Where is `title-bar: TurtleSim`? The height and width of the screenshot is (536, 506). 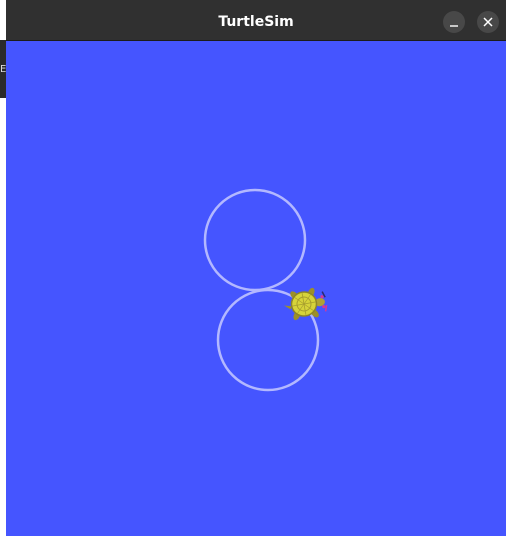
title-bar: TurtleSim is located at coordinates (256, 20).